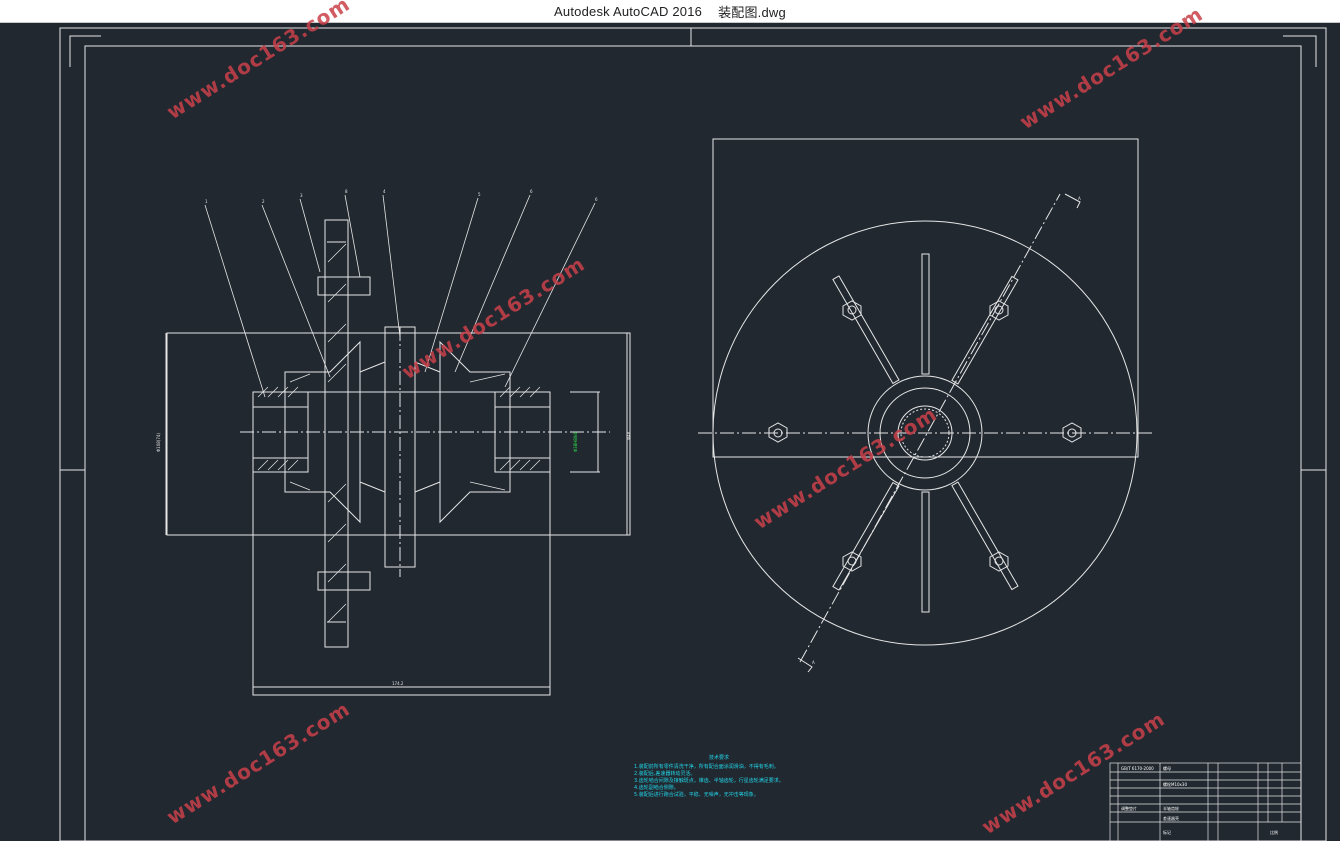  Describe the element at coordinates (628, 11) in the screenshot. I see `app-title: Autodesk AutoCAD 2016` at that location.